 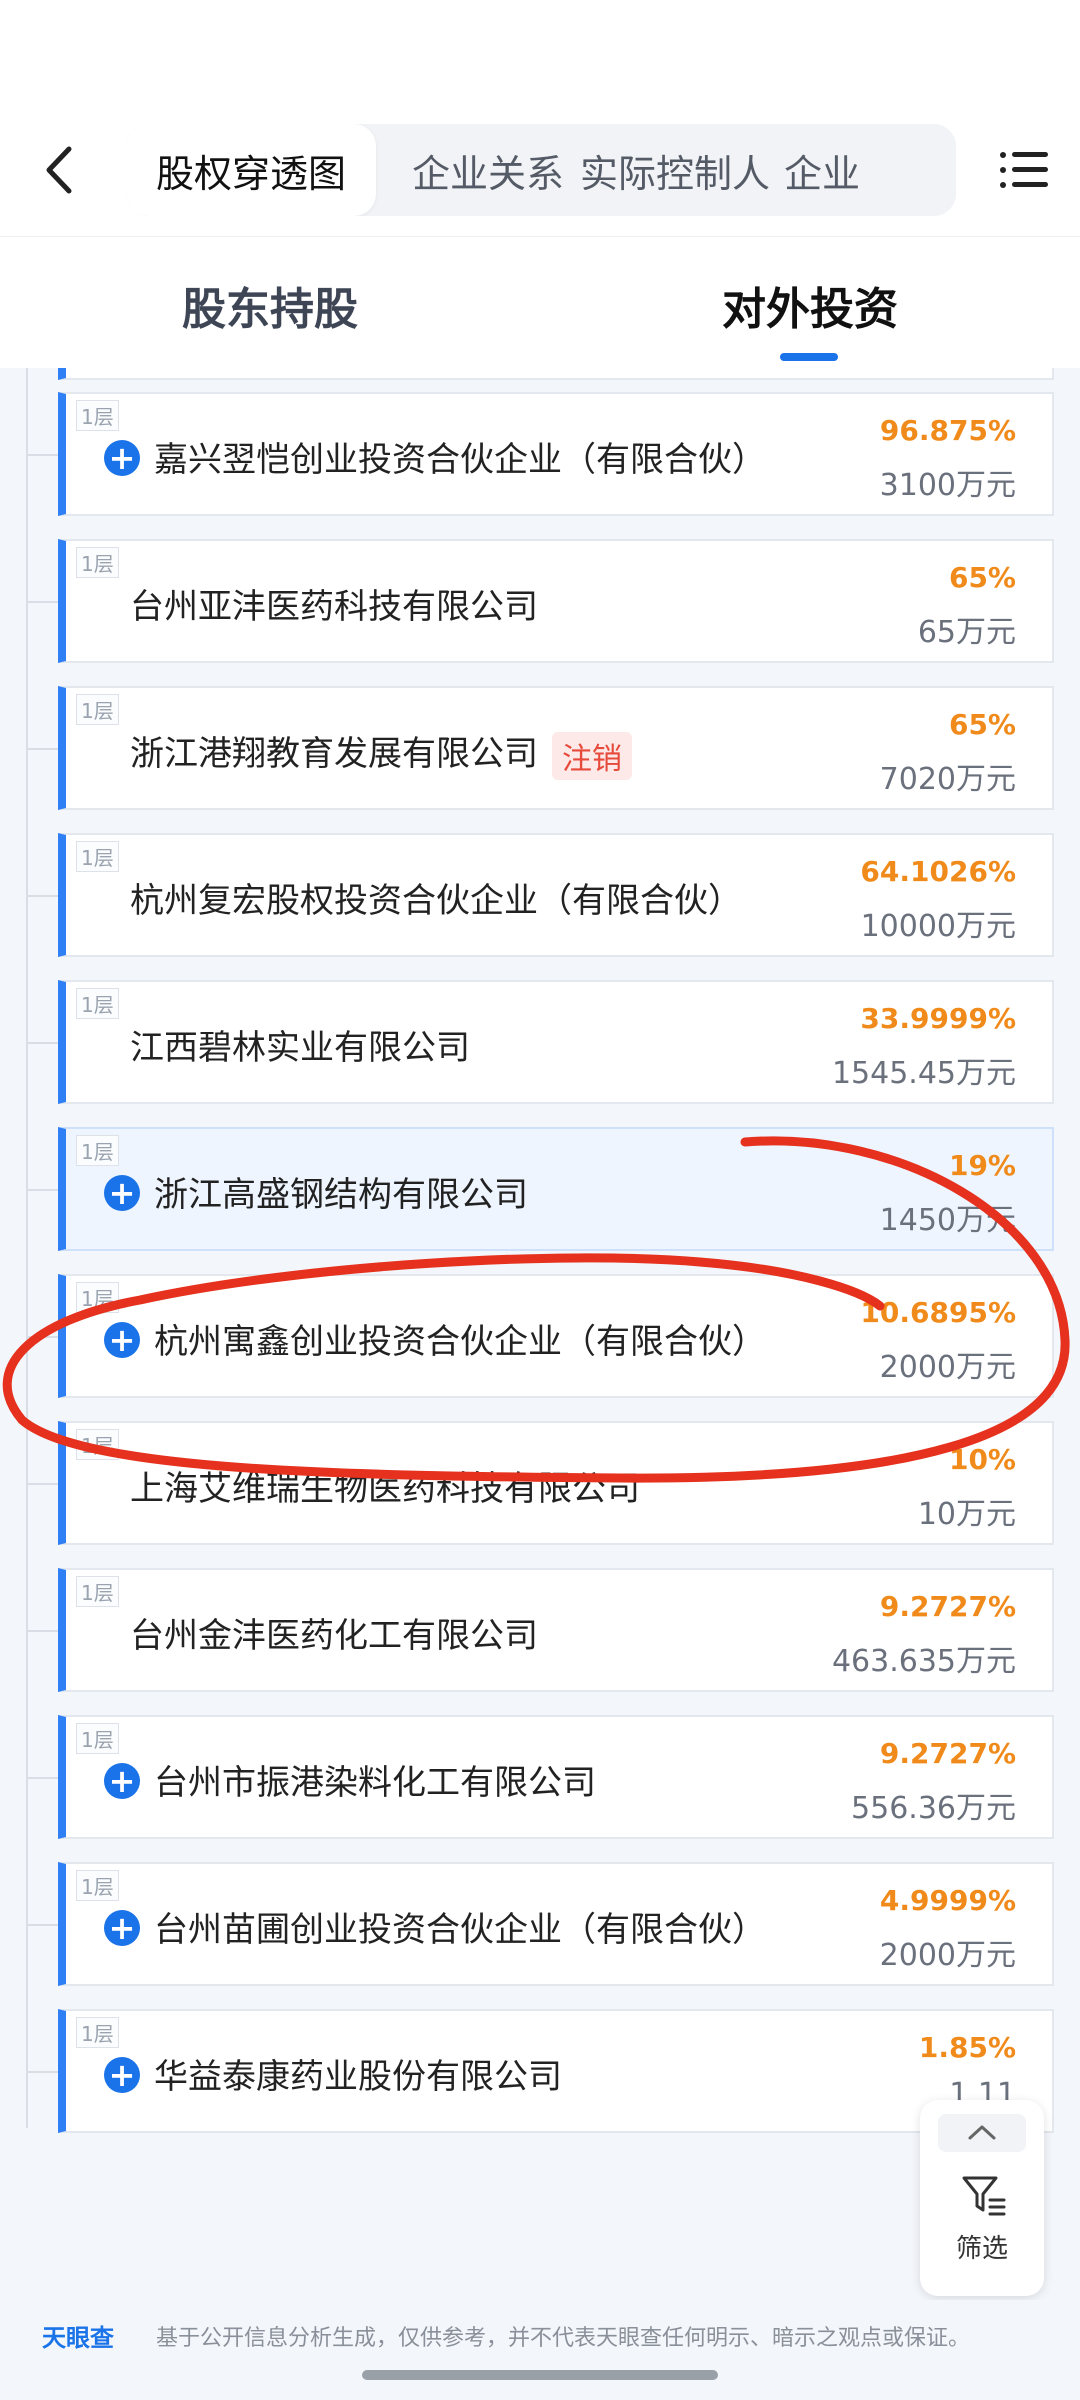 I want to click on filter-icon, so click(x=984, y=2196).